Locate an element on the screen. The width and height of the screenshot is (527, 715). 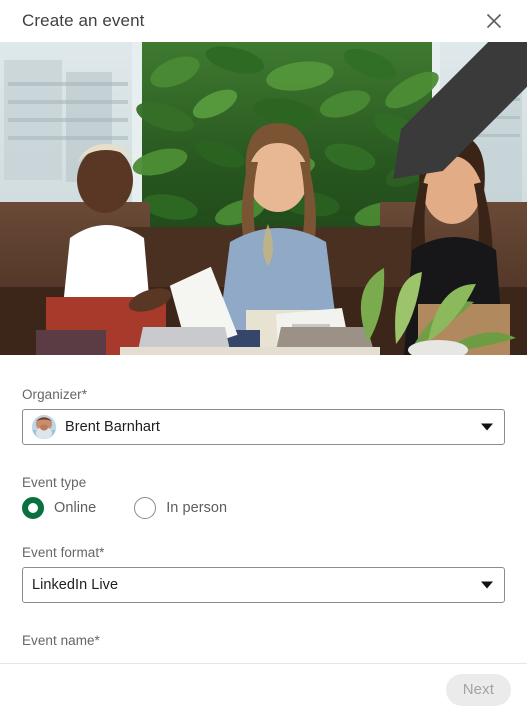
radio-online-indicator is located at coordinates (33, 508).